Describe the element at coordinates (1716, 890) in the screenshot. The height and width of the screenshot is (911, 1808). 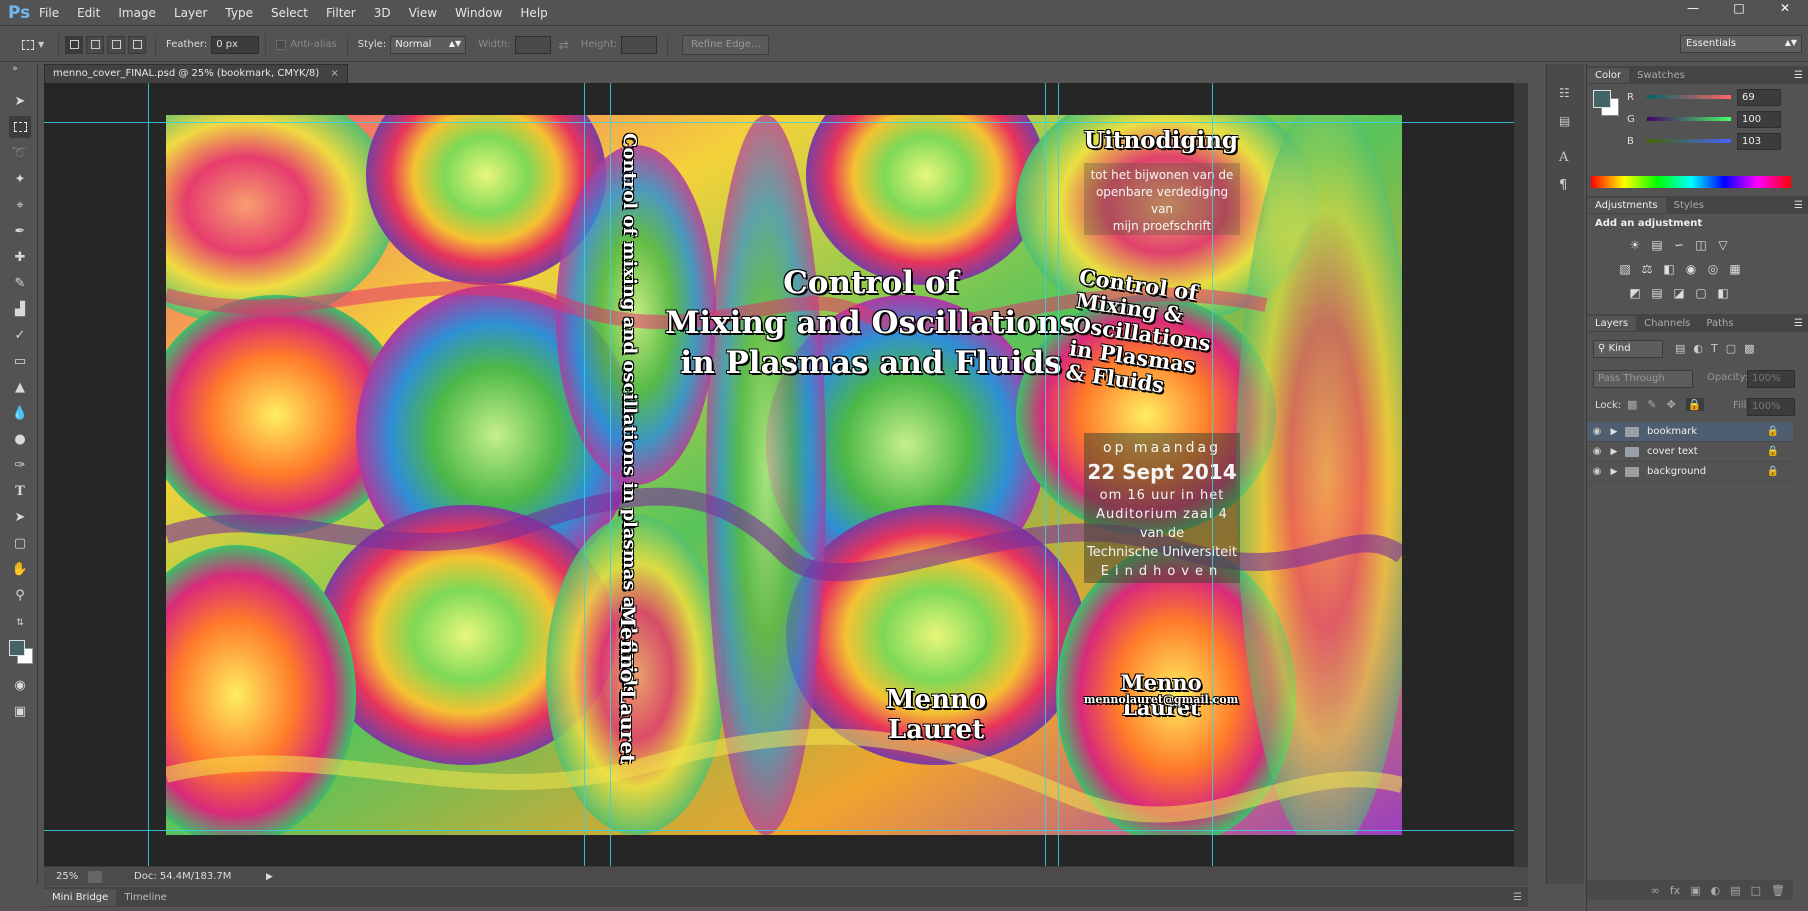
I see `new-adjustment-icon: ◐` at that location.